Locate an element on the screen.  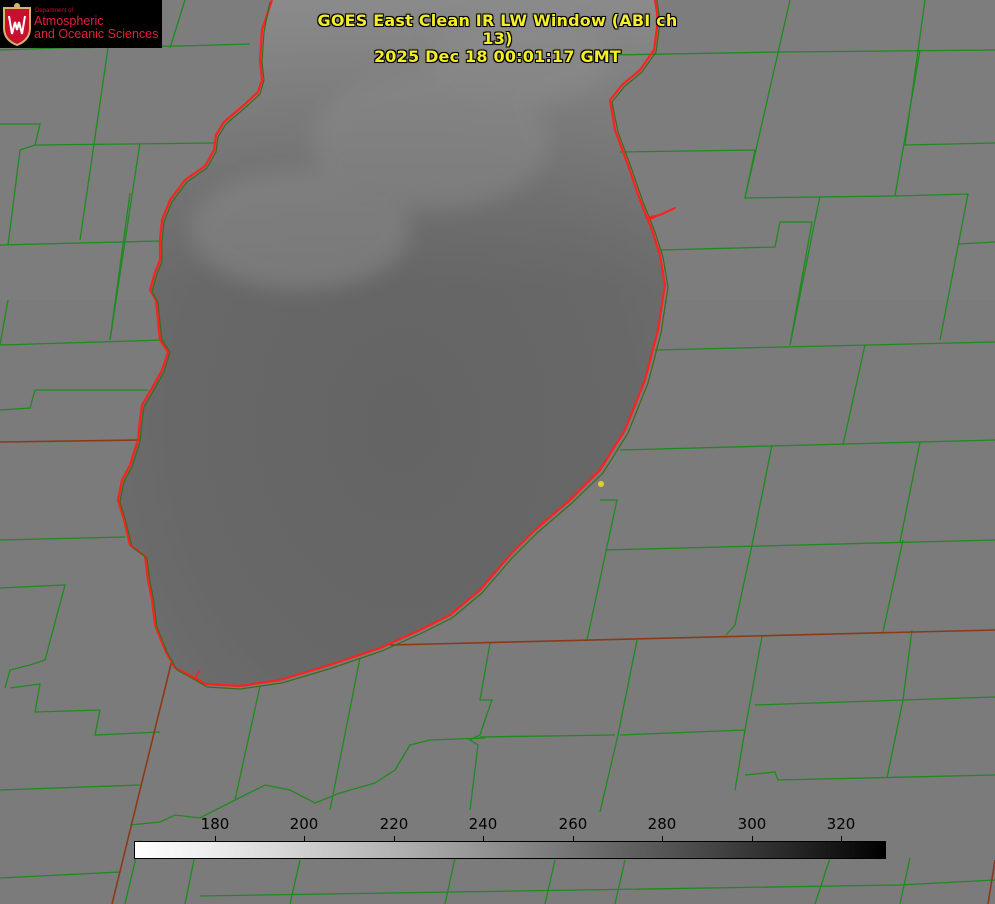
title-line2: 2025 Dec 18 00:01:17 GMT is located at coordinates (497, 56).